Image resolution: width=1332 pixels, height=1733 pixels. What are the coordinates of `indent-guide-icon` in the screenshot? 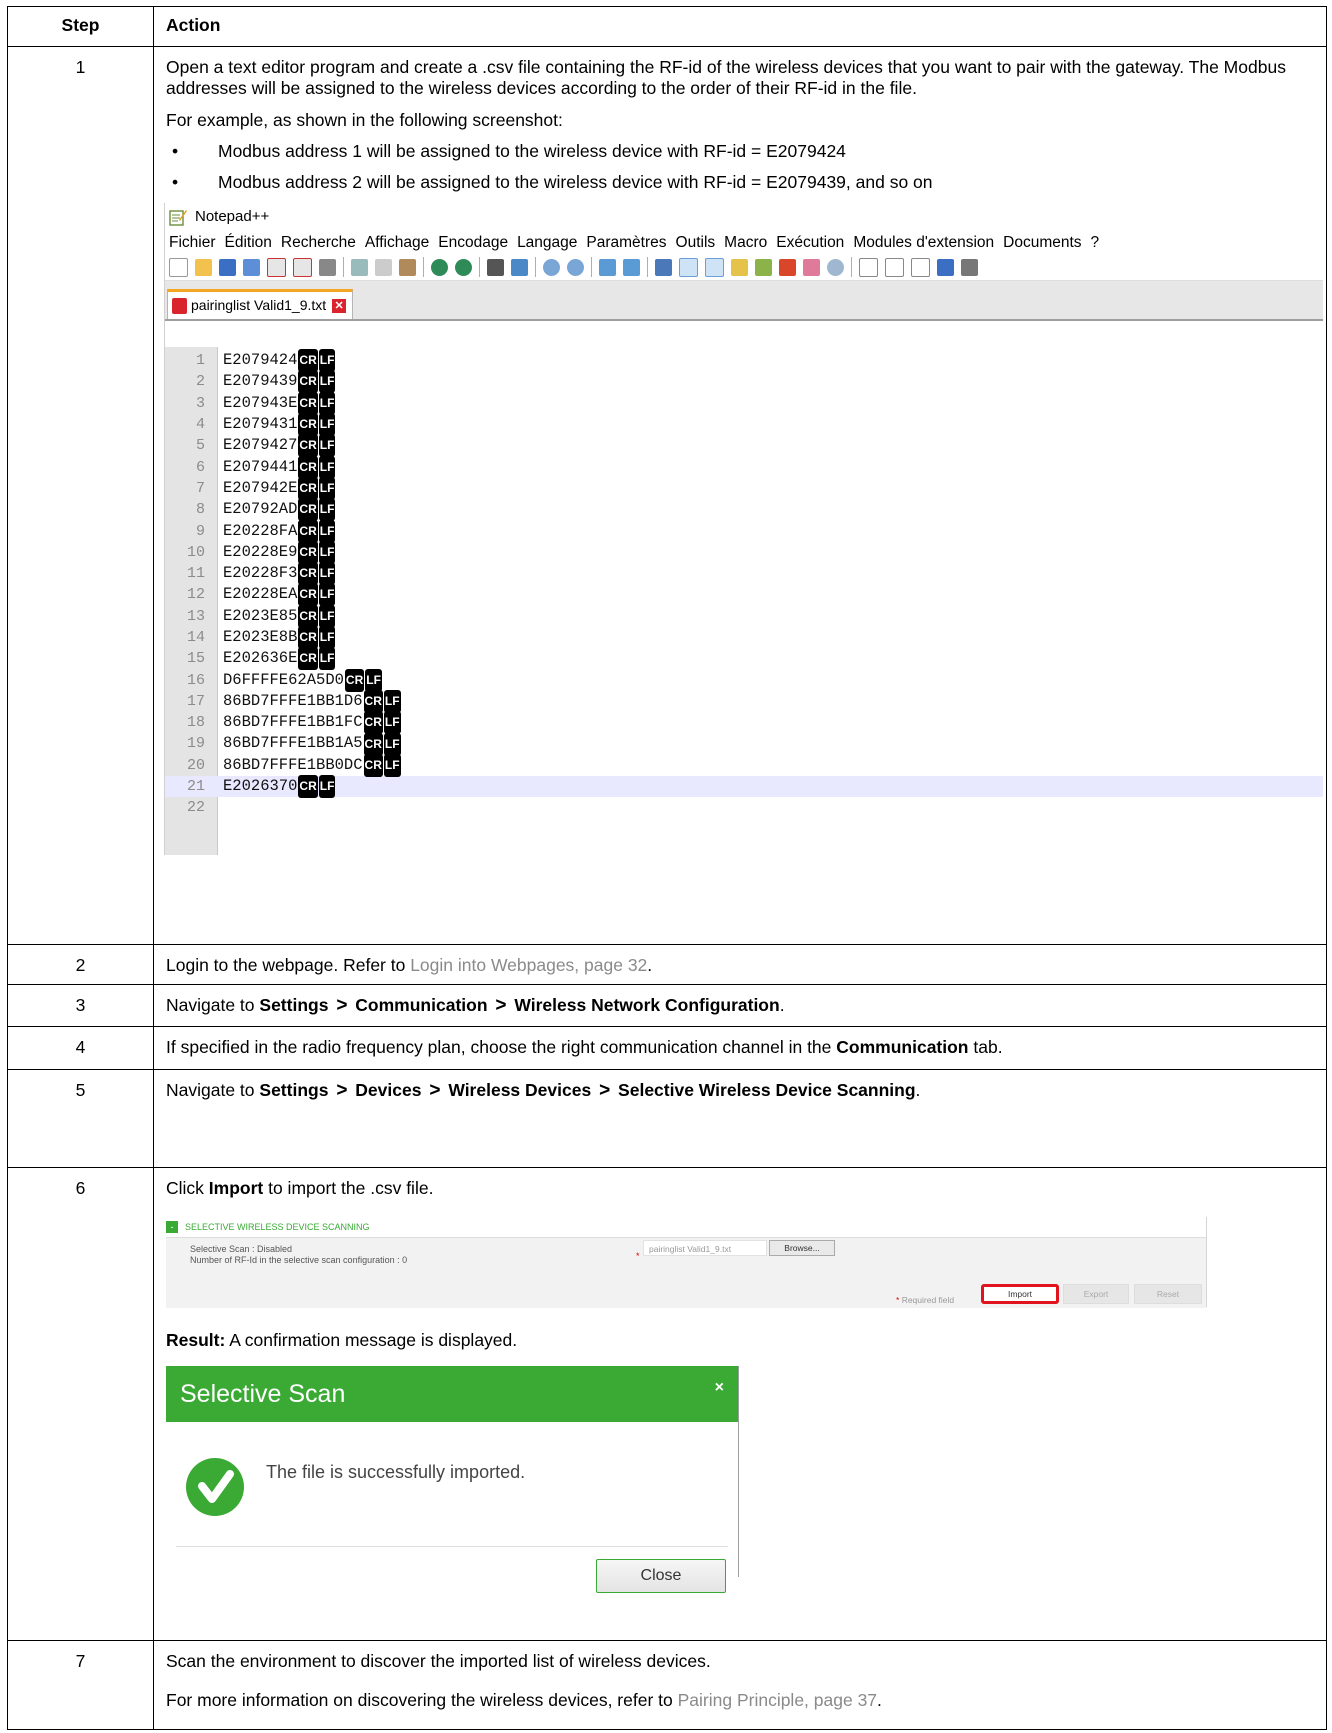 It's located at (714, 267).